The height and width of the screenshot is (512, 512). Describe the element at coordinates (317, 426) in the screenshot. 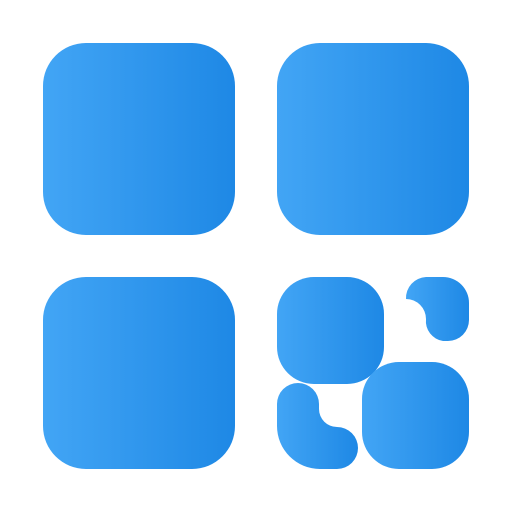

I see `mini-tile-bottom-left-corner` at that location.